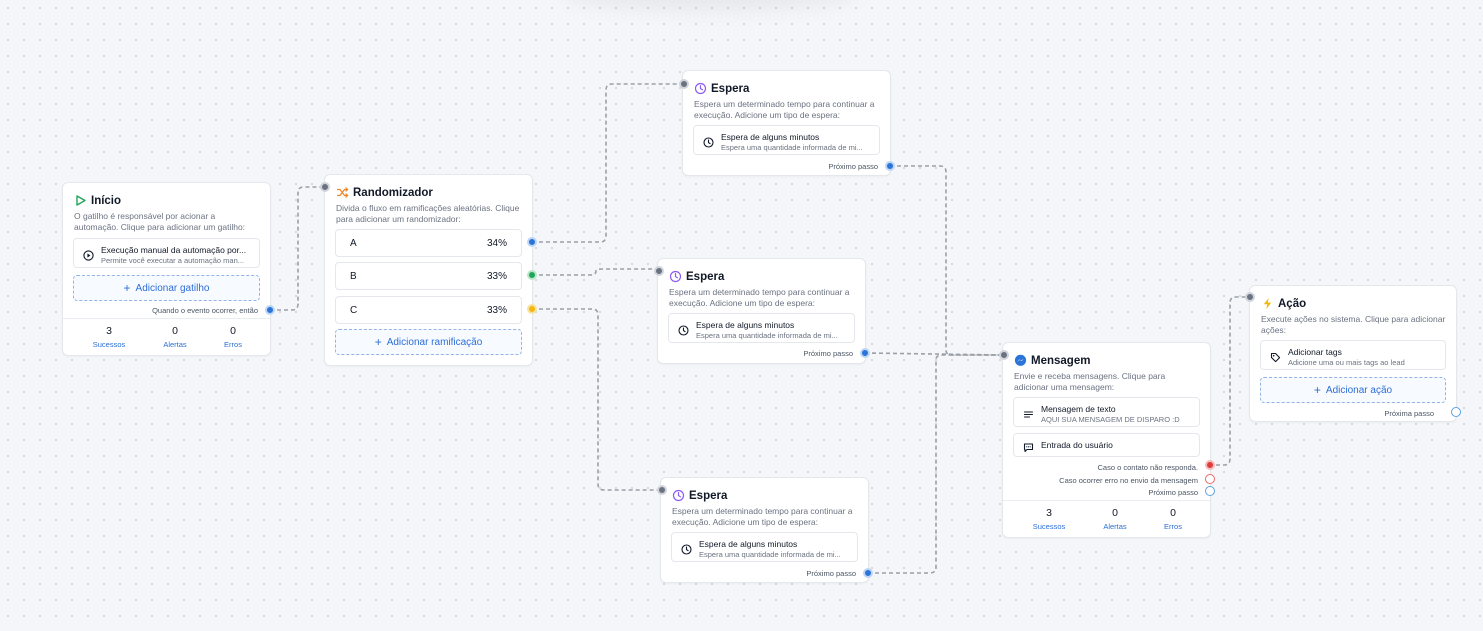 Image resolution: width=1483 pixels, height=631 pixels. Describe the element at coordinates (1110, 419) in the screenshot. I see `message-item-subtitle: AQUI SUA MENSAGEM DE DISPARO :D` at that location.